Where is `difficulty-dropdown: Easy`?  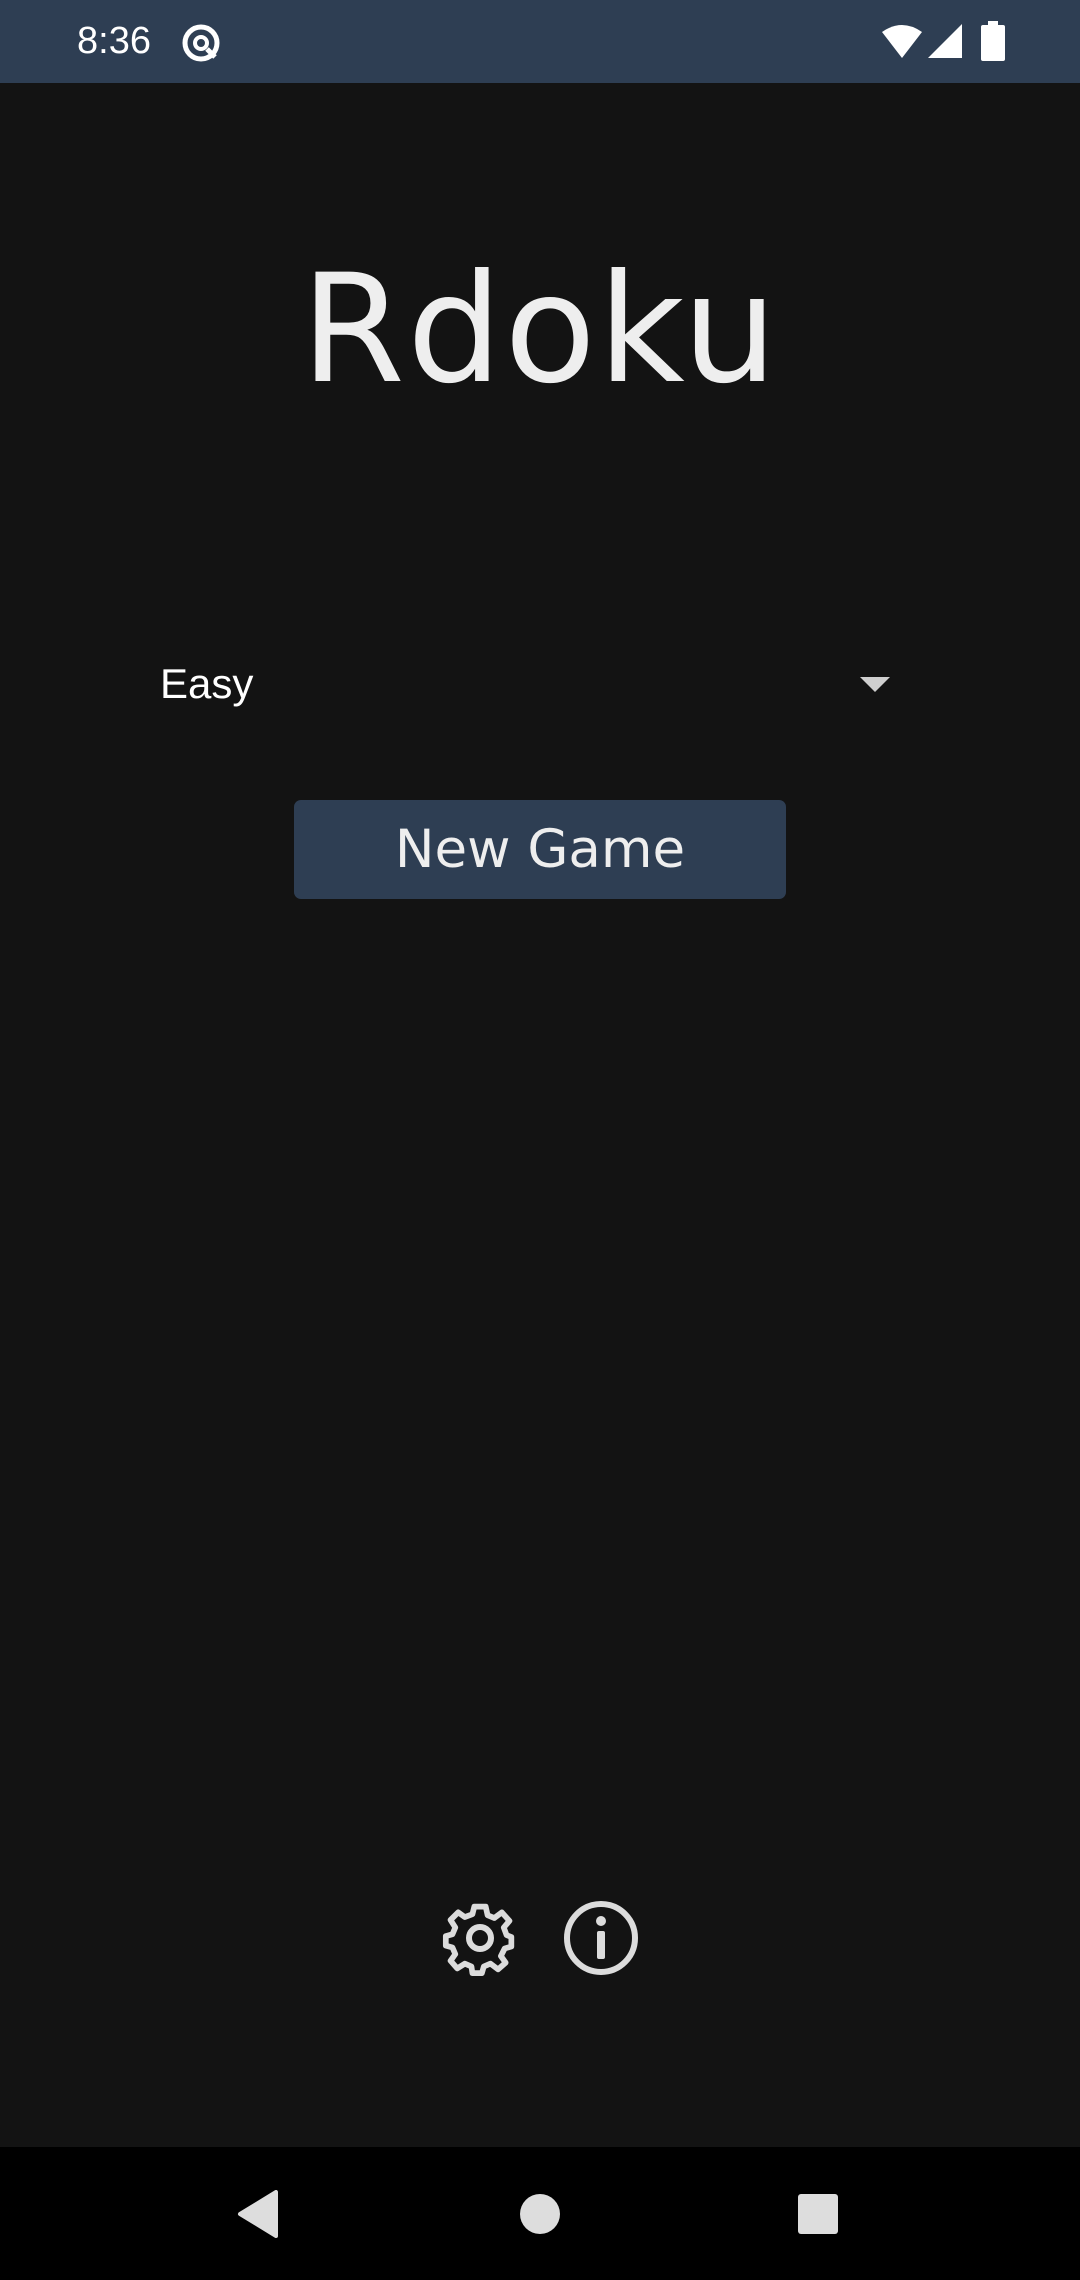
difficulty-dropdown: Easy is located at coordinates (530, 685).